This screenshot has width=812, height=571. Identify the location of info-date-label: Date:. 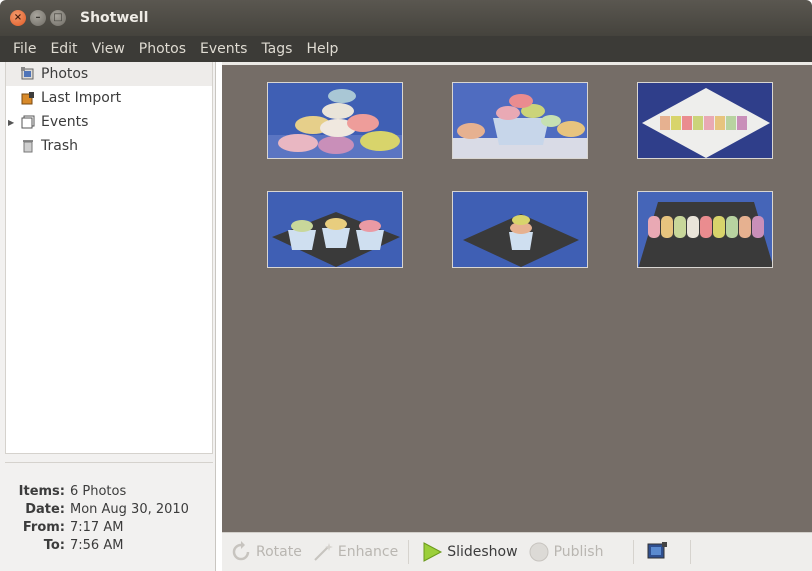
(45, 509).